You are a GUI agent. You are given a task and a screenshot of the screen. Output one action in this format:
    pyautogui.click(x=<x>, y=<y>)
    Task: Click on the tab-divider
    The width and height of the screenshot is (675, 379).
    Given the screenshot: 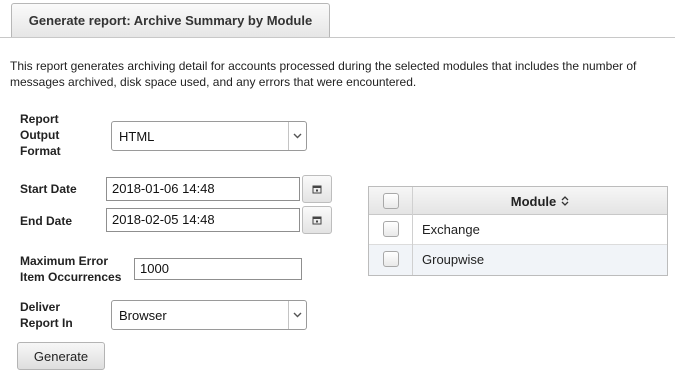 What is the action you would take?
    pyautogui.click(x=337, y=37)
    